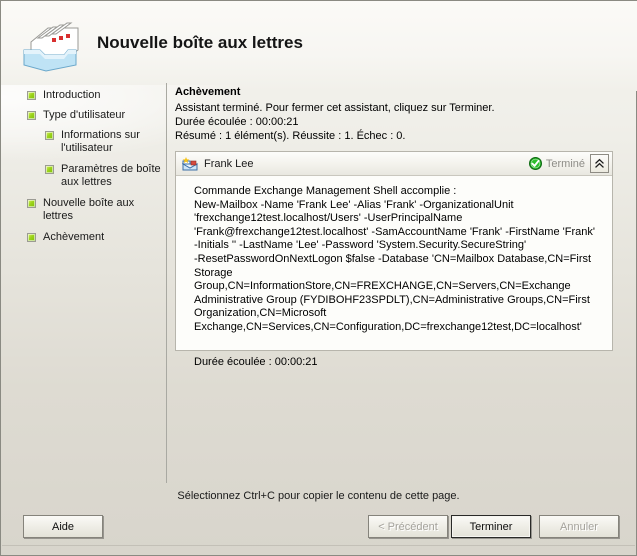 This screenshot has width=637, height=556. I want to click on back-button-label: < Précédent, so click(408, 526).